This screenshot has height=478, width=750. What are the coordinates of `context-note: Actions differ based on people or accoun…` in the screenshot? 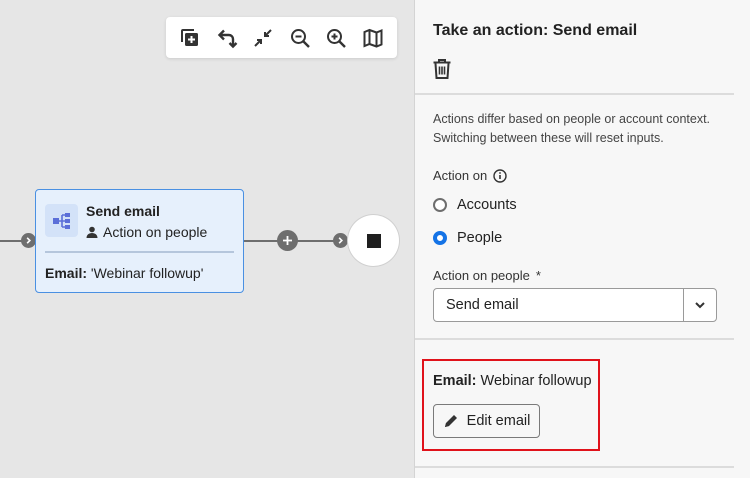 It's located at (572, 128).